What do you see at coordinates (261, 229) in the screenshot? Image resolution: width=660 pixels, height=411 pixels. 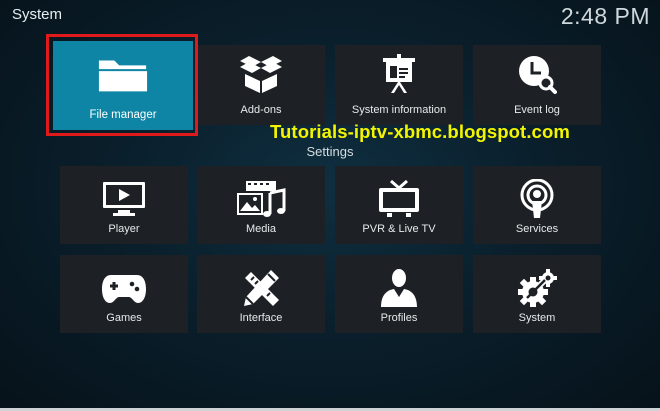 I see `tile-label: Media` at bounding box center [261, 229].